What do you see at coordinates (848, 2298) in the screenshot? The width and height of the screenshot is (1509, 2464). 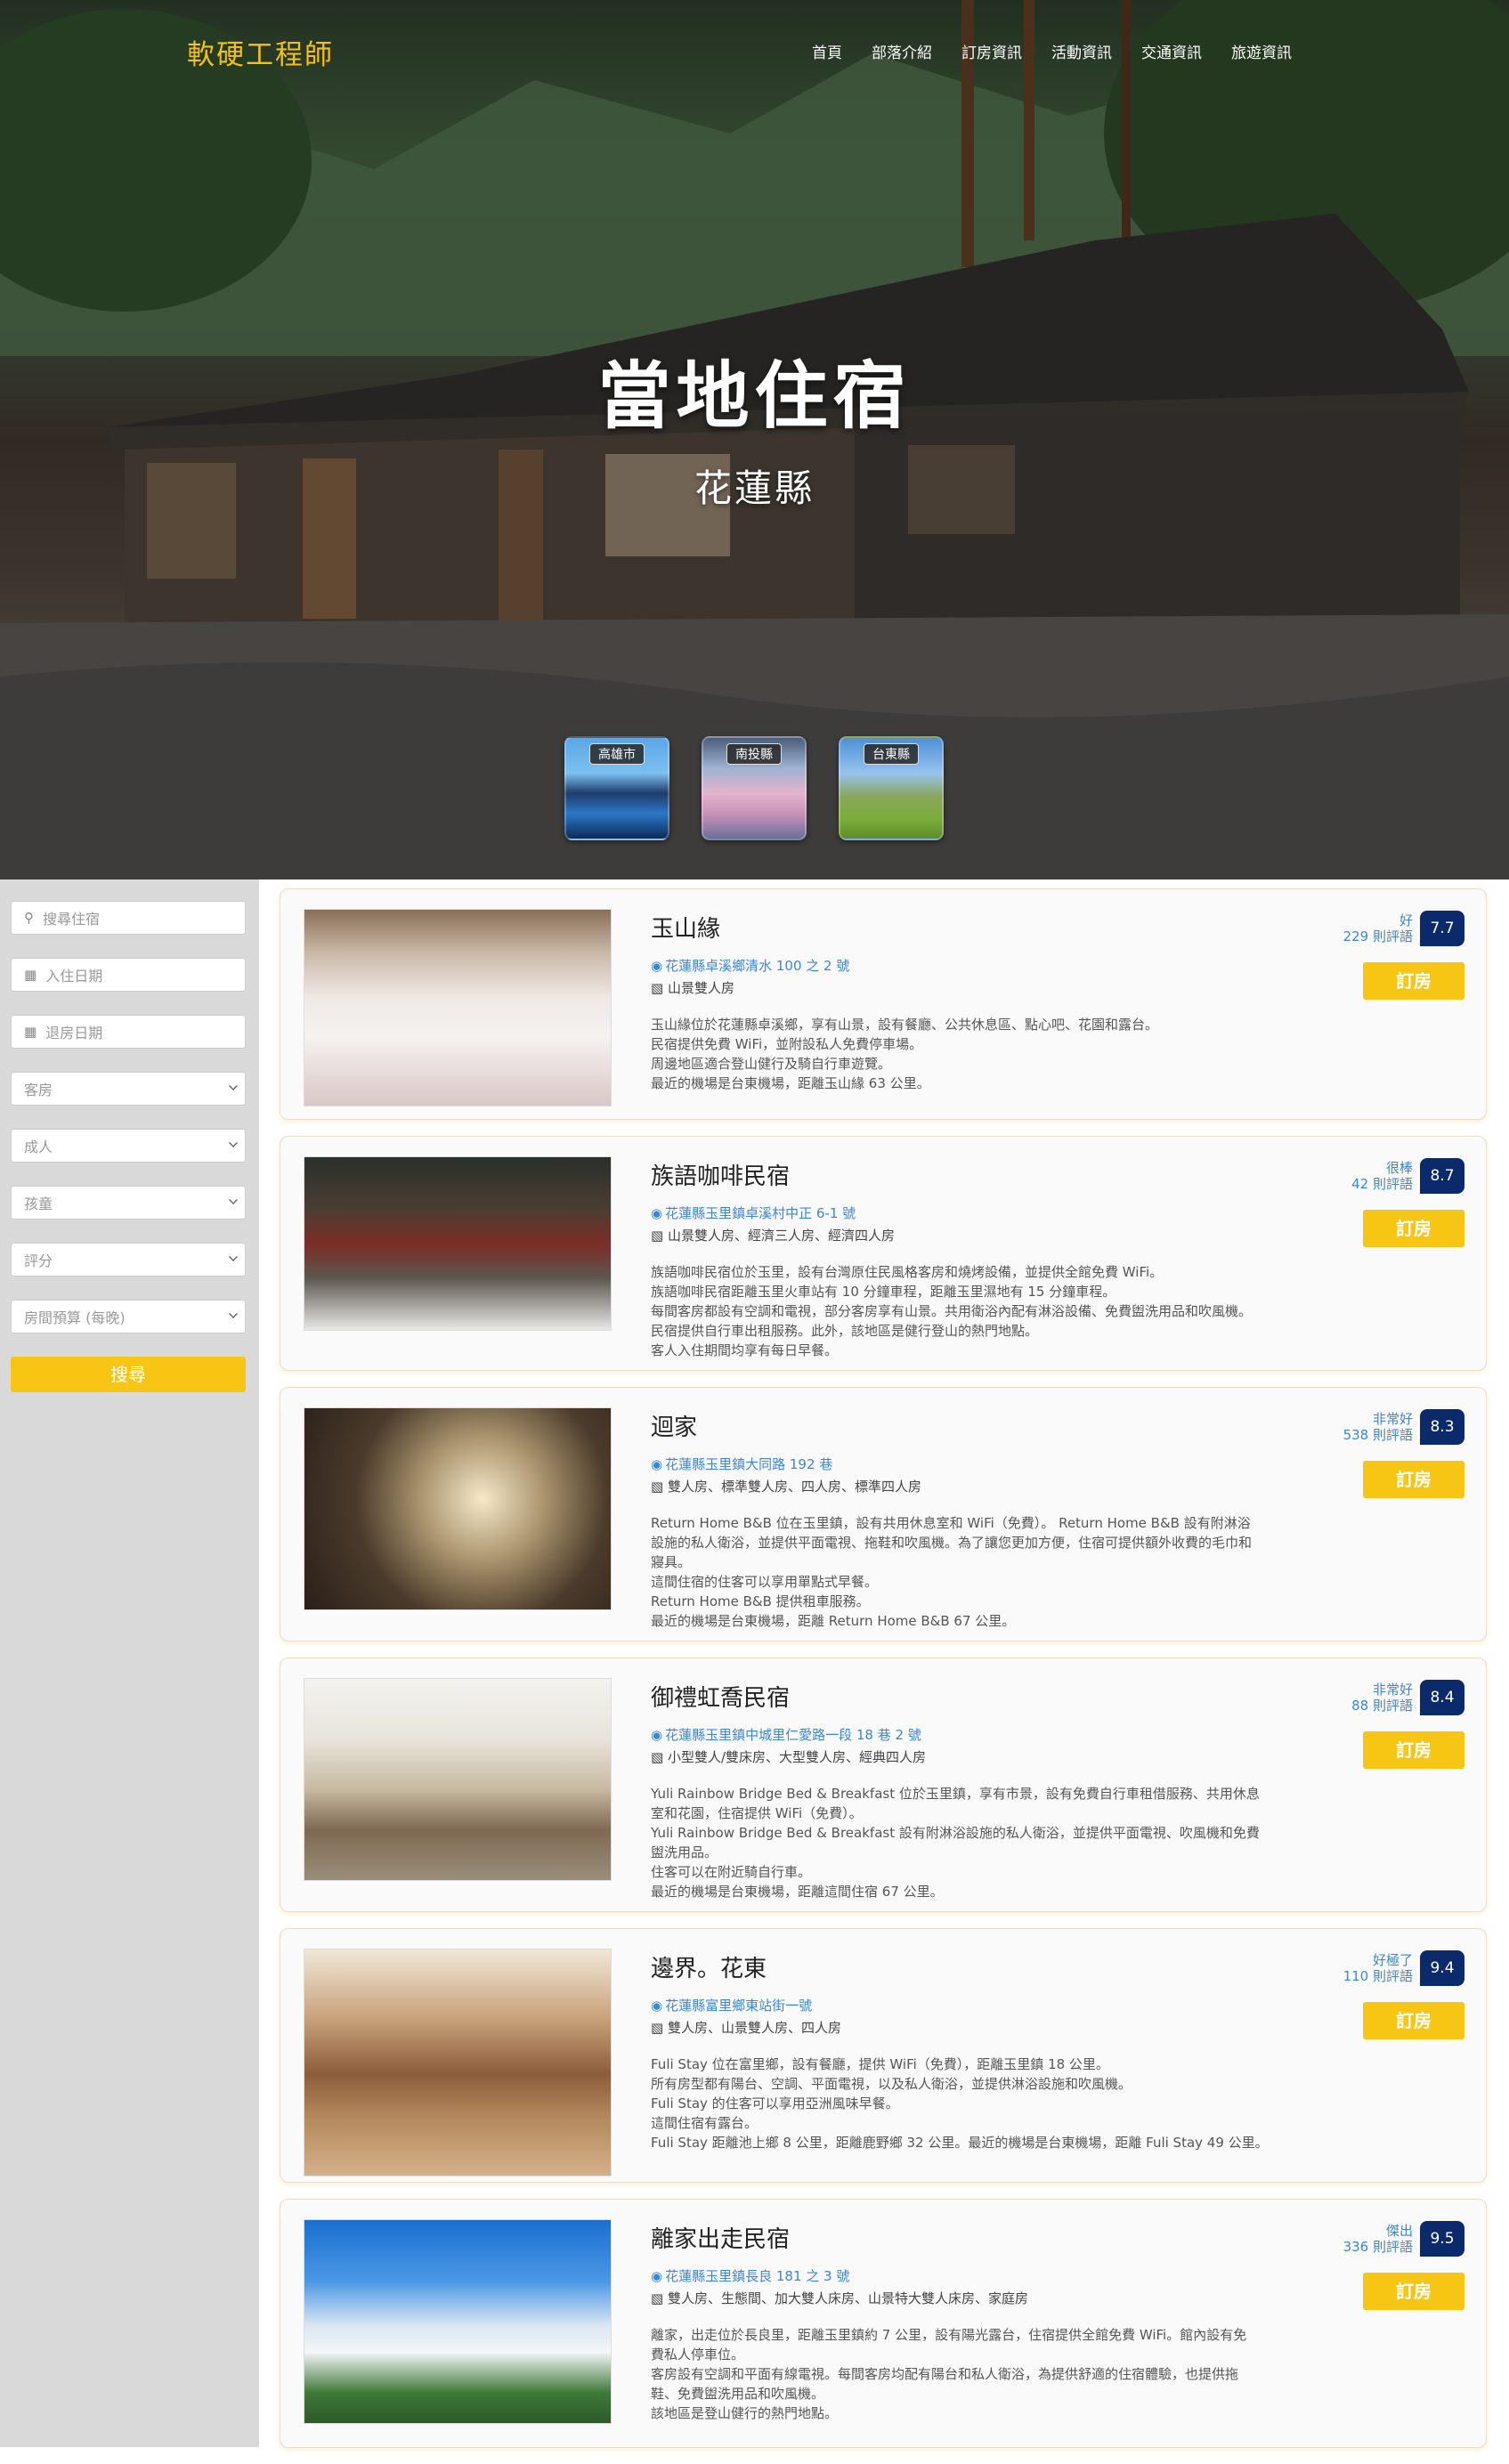 I see `rooms-text: 雙人房、生態間、加大雙人床房、山景特大雙人床房、家庭房` at bounding box center [848, 2298].